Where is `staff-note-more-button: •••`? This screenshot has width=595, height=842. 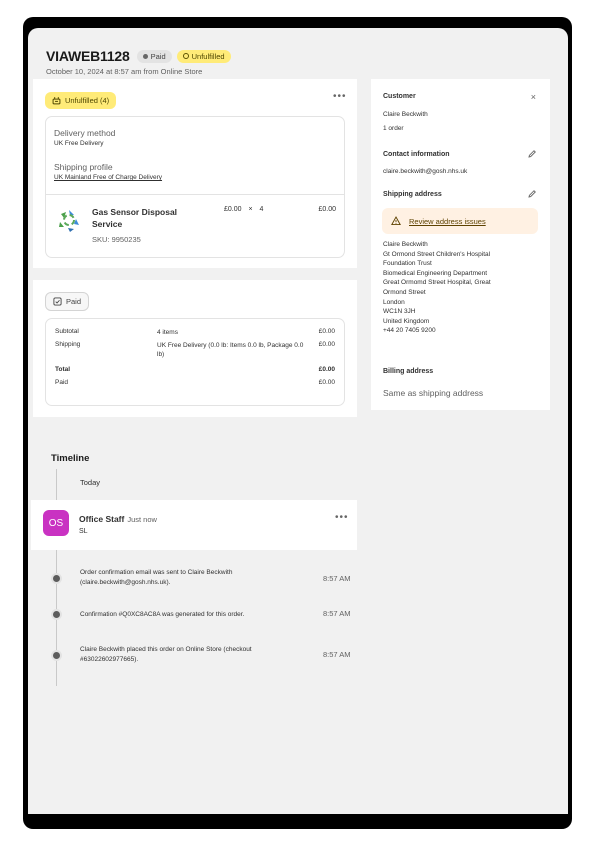 staff-note-more-button: ••• is located at coordinates (342, 517).